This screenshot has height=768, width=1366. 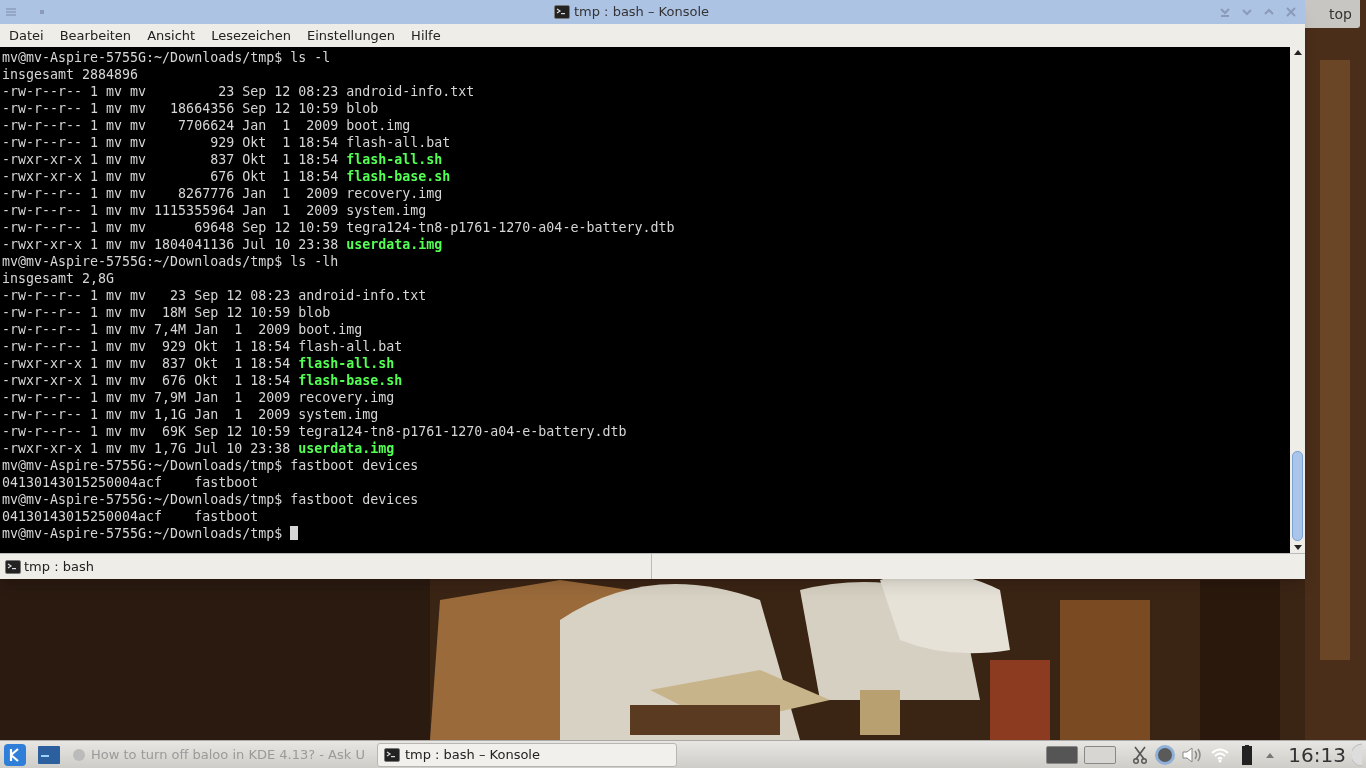 What do you see at coordinates (206, 125) in the screenshot?
I see `terminal-line: -rw-r--r-- 1 mv mv 7706624 Jan 1 2009 boot.img` at bounding box center [206, 125].